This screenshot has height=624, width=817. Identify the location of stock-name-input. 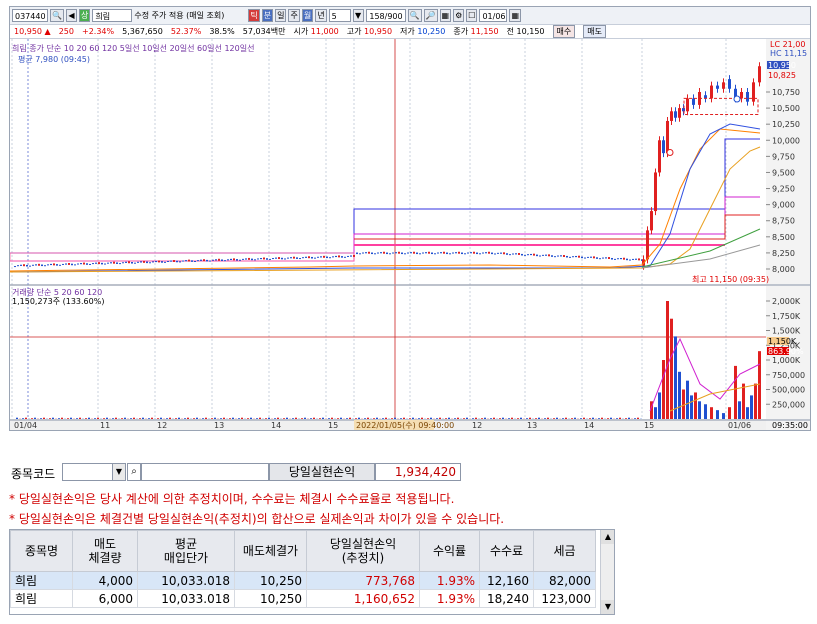
(205, 472).